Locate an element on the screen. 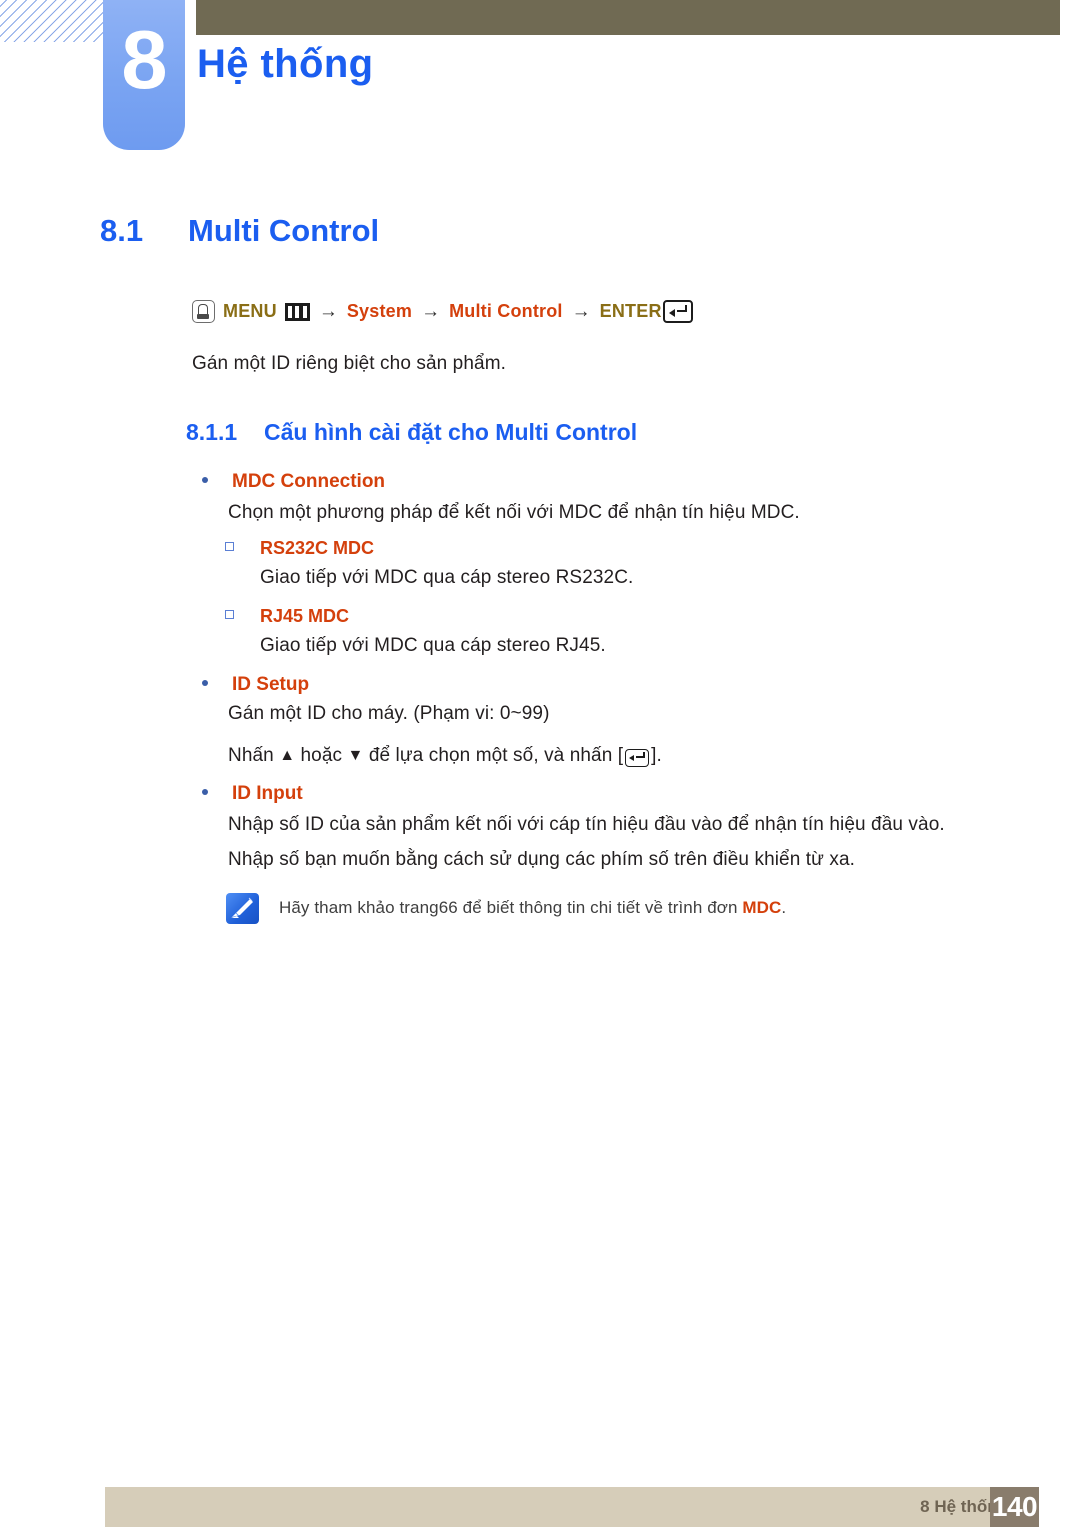 This screenshot has height=1527, width=1080. desc-id-setup: Gán một ID cho máy. (Phạm vi: 0~99) is located at coordinates (389, 713).